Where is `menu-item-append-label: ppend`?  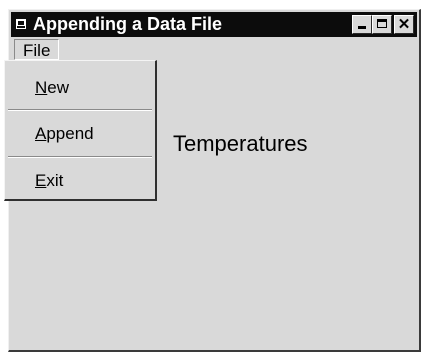 menu-item-append-label: ppend is located at coordinates (70, 133).